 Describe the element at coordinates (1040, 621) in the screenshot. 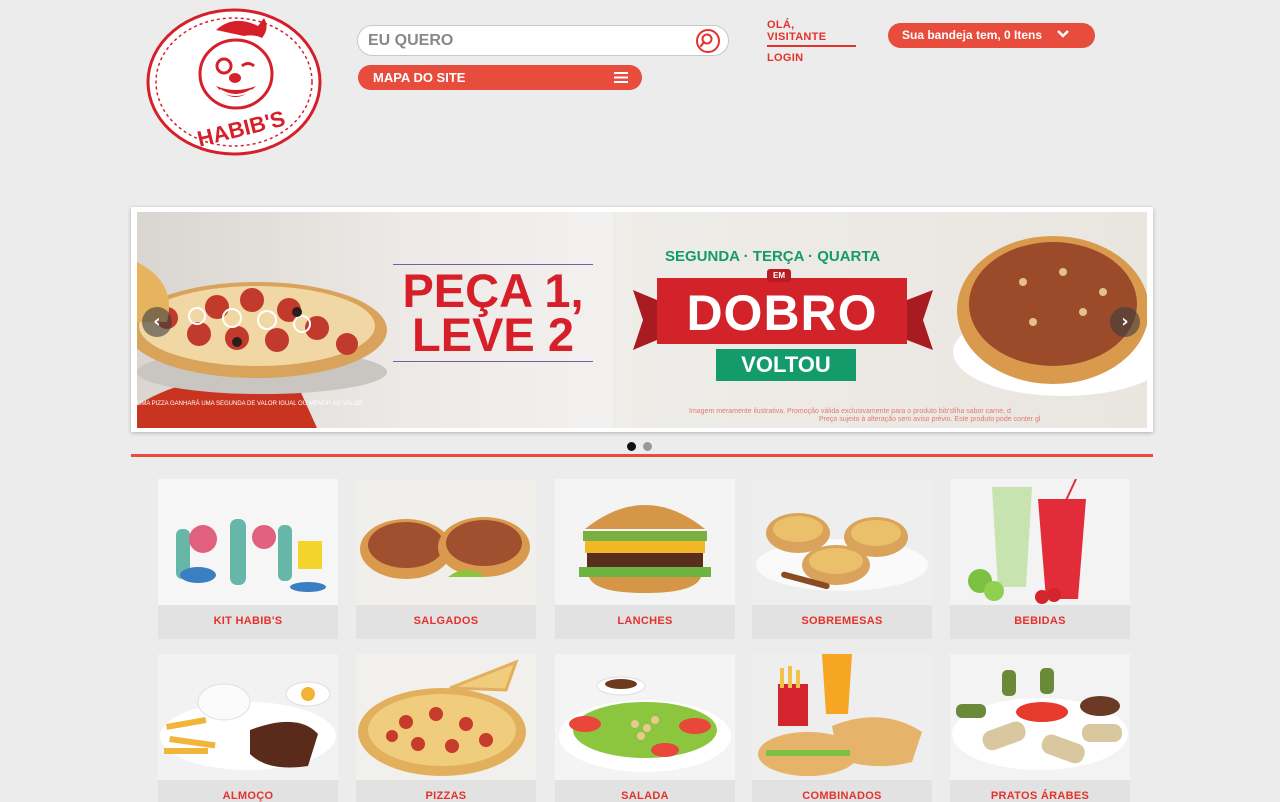

I see `category-label: BEBIDAS` at that location.